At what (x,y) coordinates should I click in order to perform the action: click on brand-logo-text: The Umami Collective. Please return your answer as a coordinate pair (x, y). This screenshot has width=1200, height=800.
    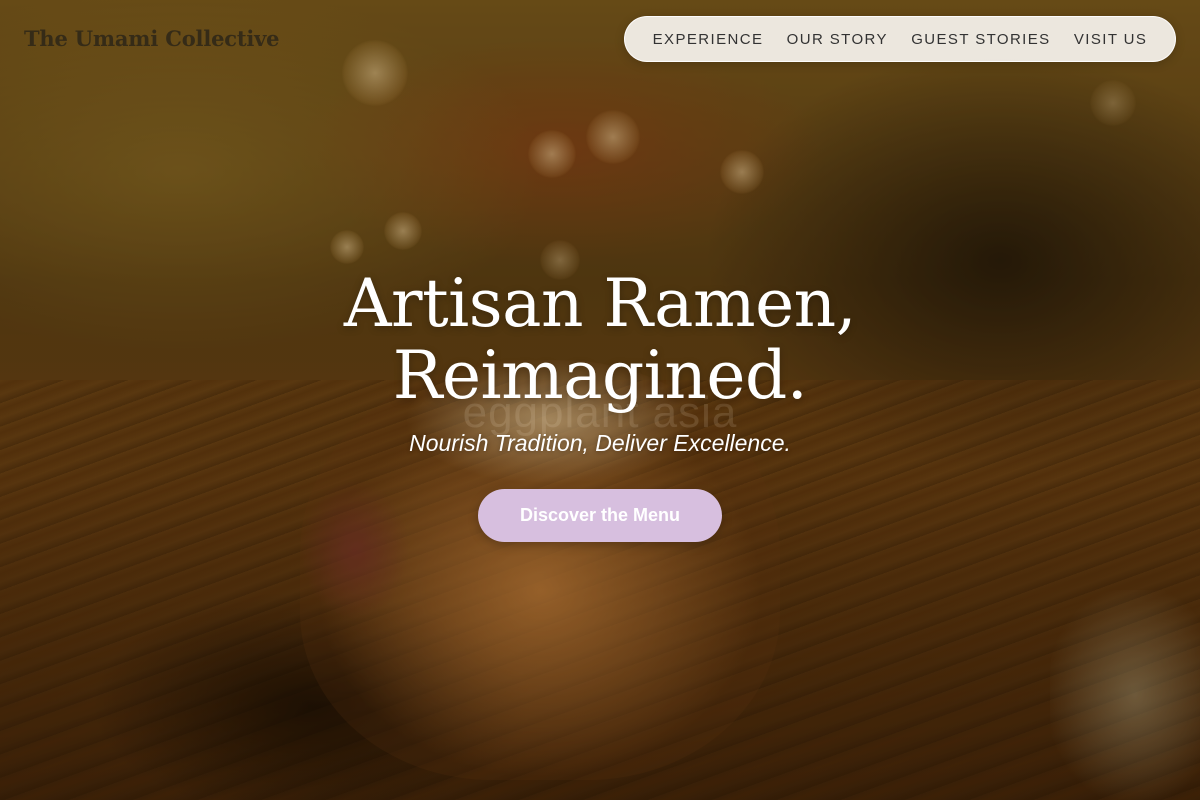
    Looking at the image, I should click on (151, 38).